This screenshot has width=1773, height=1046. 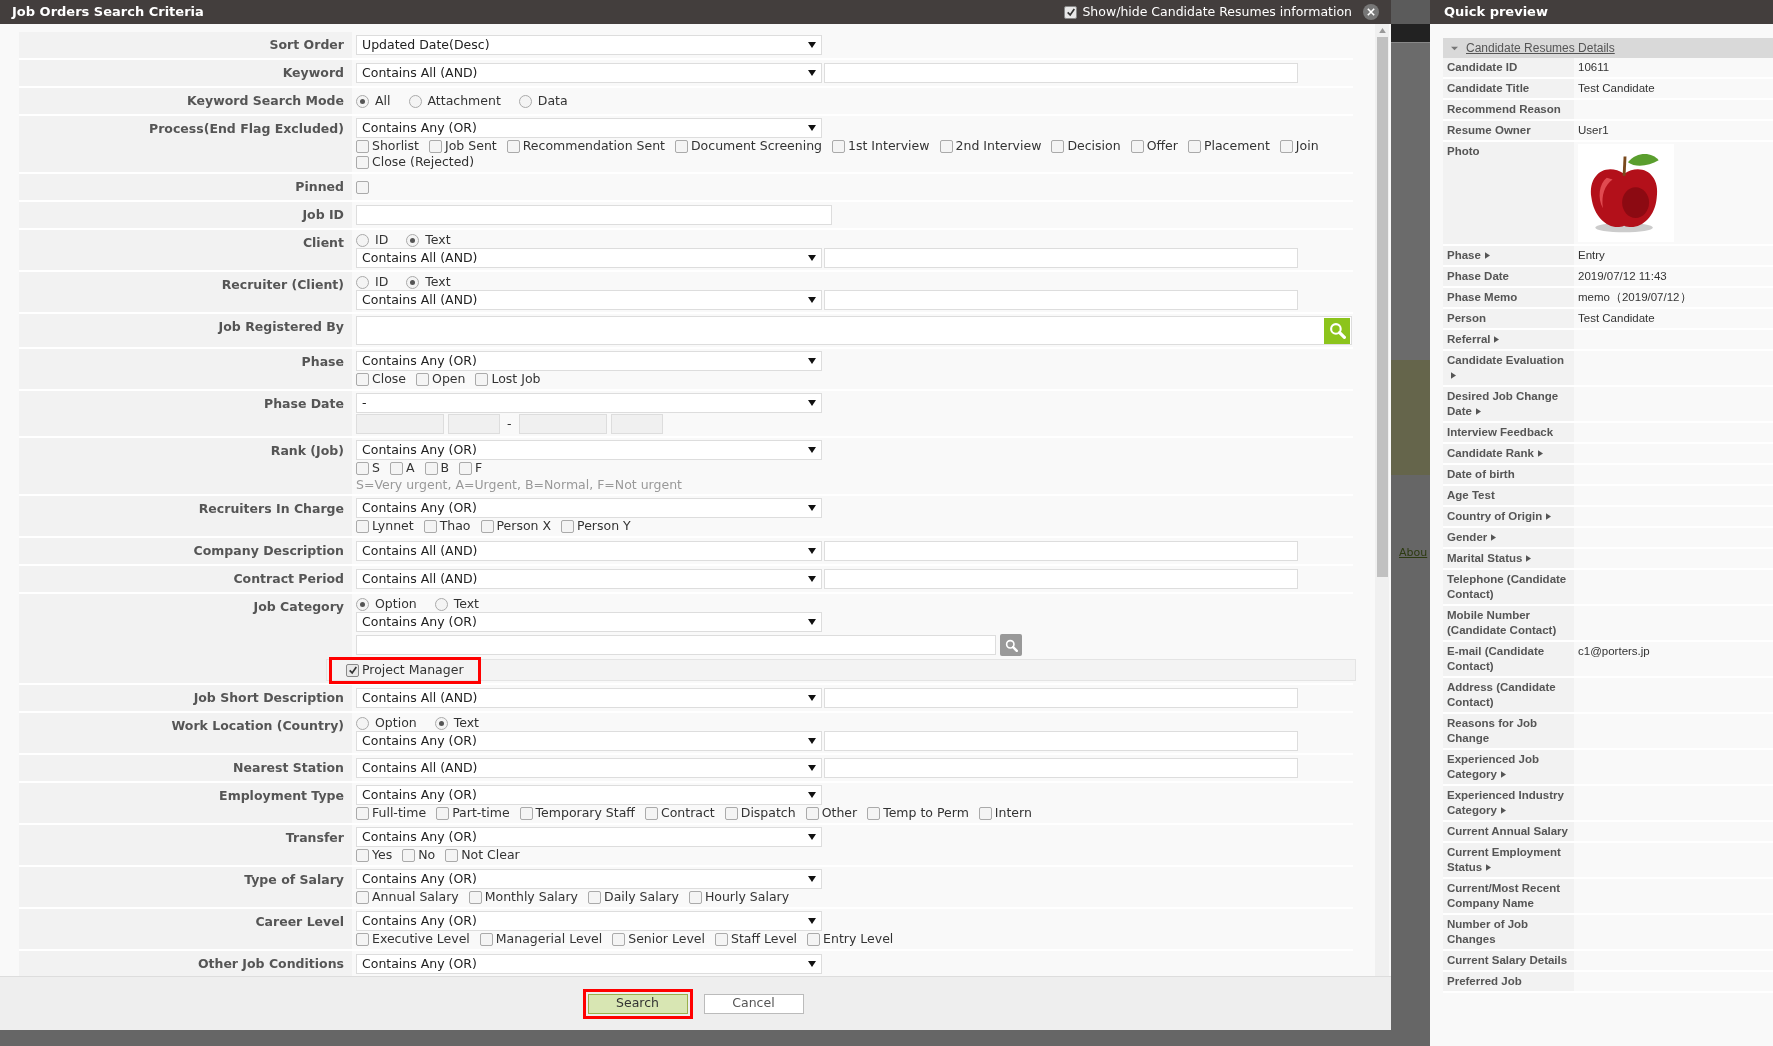 What do you see at coordinates (1382, 307) in the screenshot?
I see `scroll-thumb` at bounding box center [1382, 307].